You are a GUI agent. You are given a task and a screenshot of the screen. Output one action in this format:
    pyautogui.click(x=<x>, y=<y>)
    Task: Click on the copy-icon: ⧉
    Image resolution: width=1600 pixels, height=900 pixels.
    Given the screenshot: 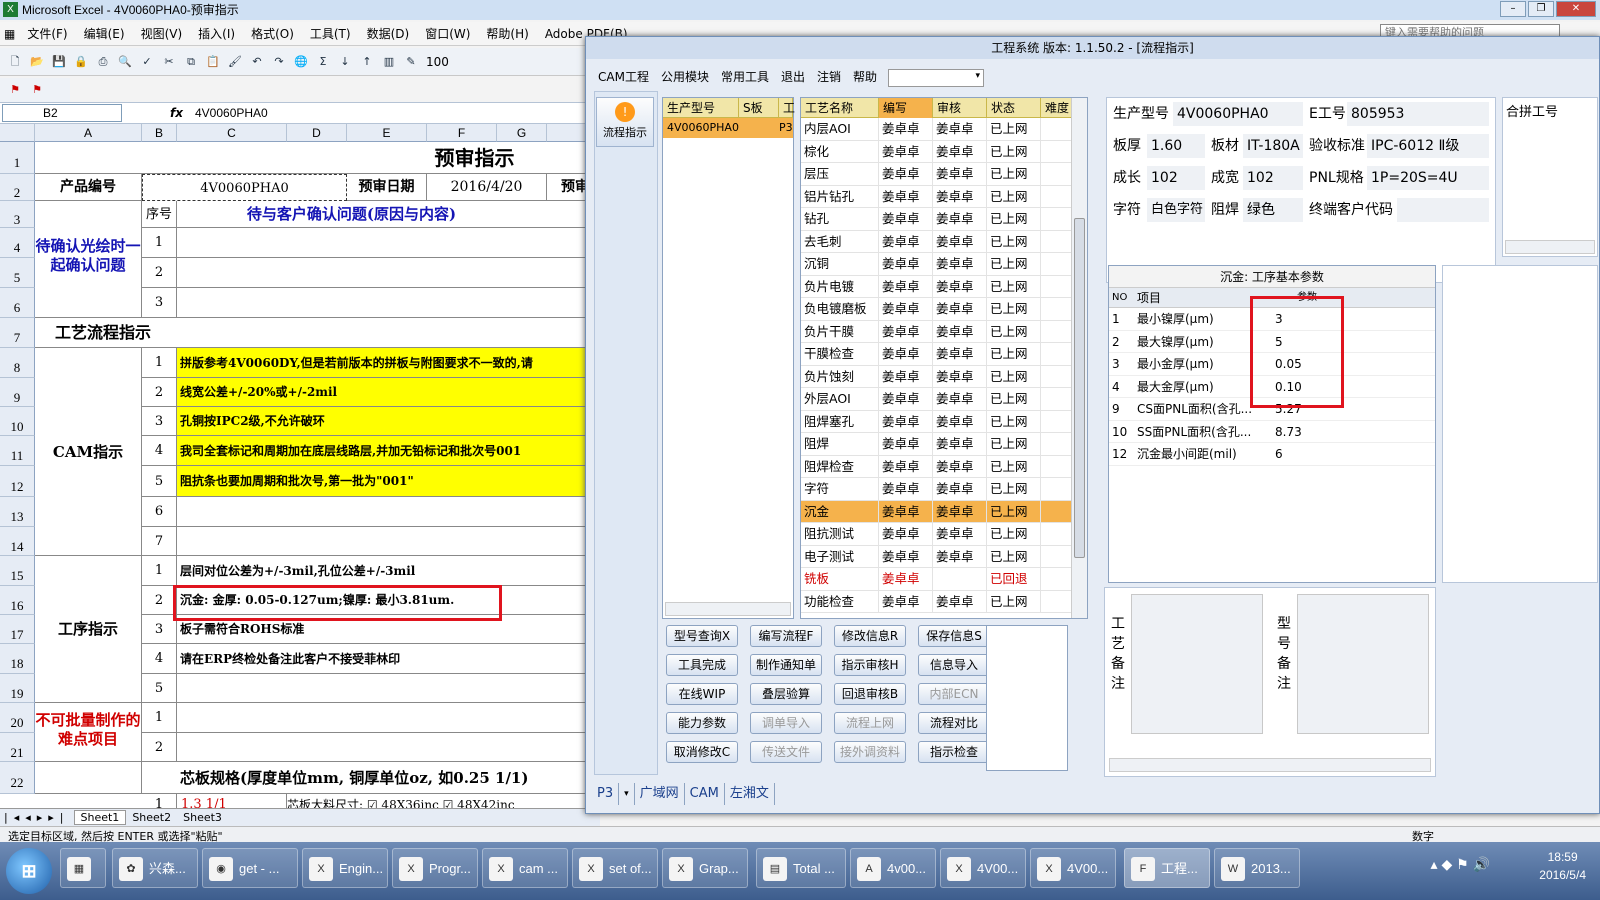 What is the action you would take?
    pyautogui.click(x=191, y=62)
    